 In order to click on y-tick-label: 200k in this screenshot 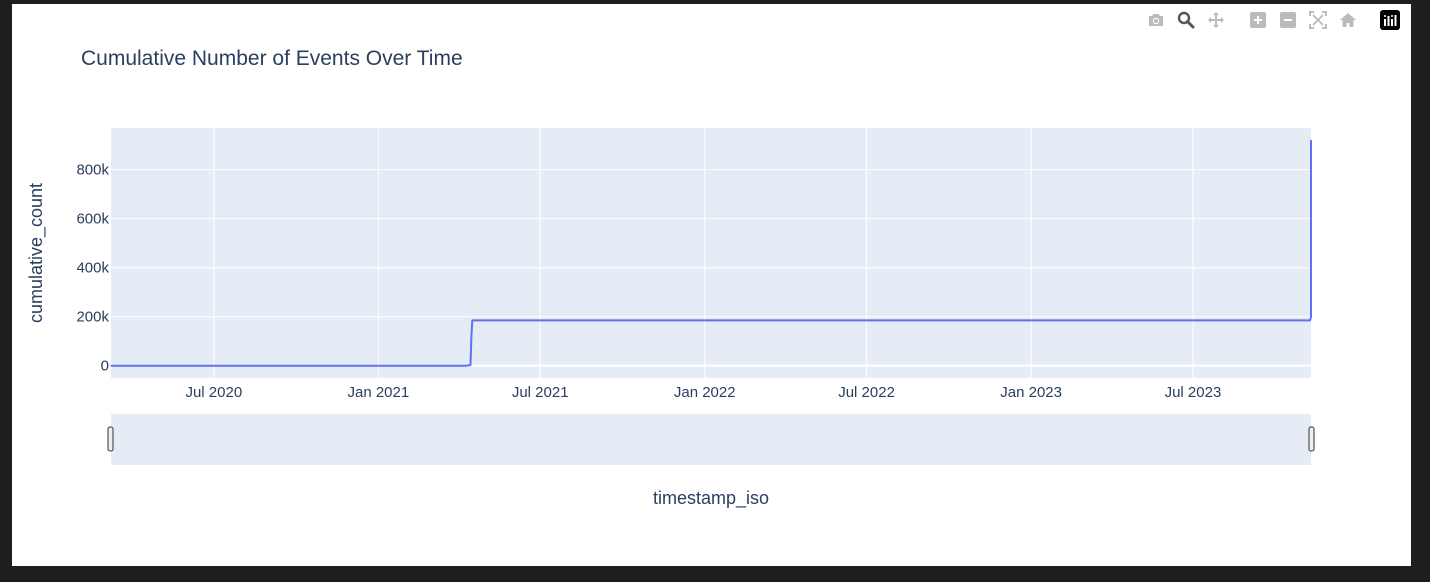, I will do `click(92, 317)`.